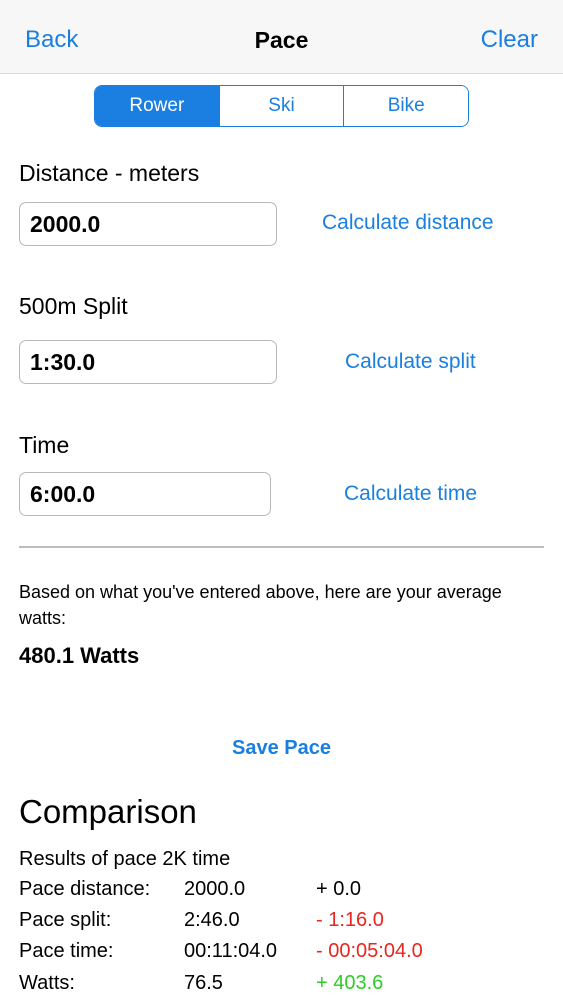 The image size is (563, 1000). Describe the element at coordinates (281, 547) in the screenshot. I see `section-divider` at that location.